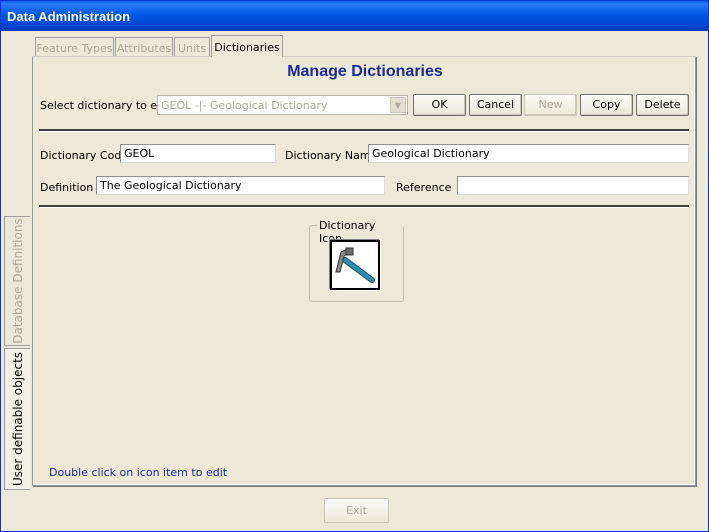 The width and height of the screenshot is (709, 532). I want to click on definition-field: The Geological Dictionary, so click(240, 185).